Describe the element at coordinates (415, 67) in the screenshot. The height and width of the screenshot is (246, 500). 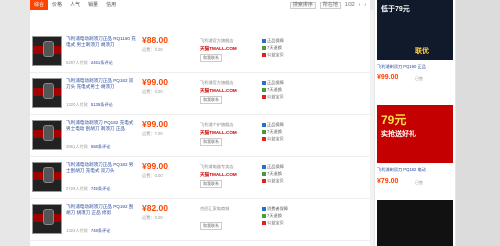
I see `ad-caption: 飞利浦剃须刀 PQ190 正品` at that location.